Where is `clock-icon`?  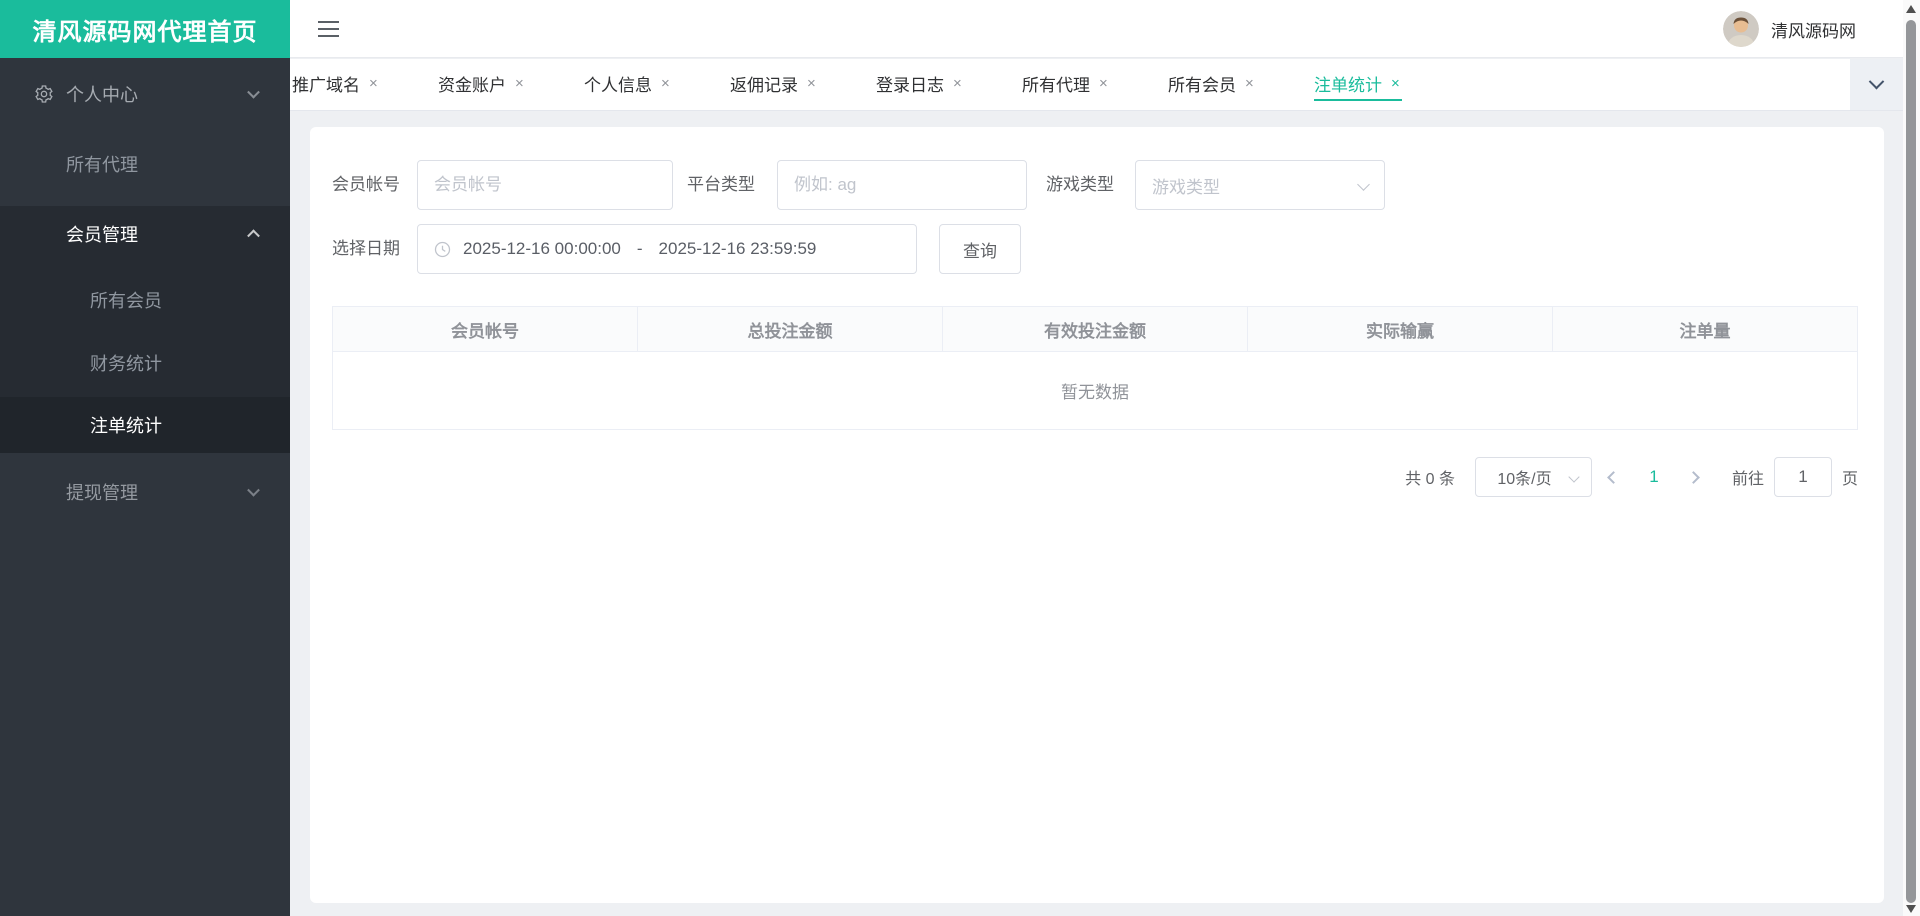 clock-icon is located at coordinates (442, 249).